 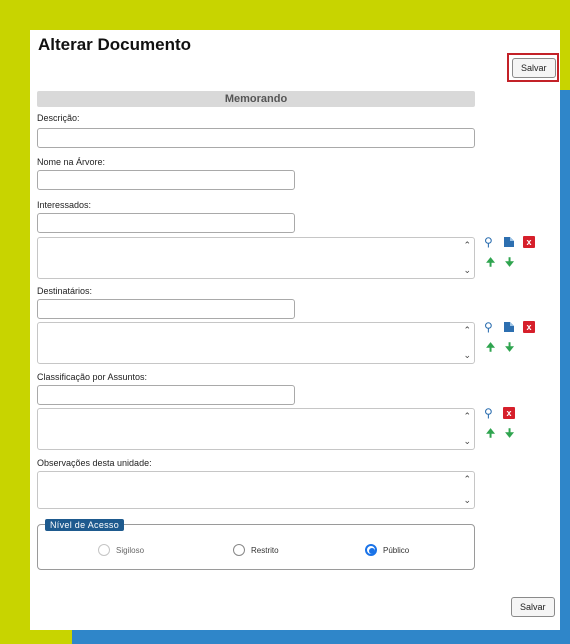 I want to click on destinatarios-list: ⌃ ⌄, so click(x=256, y=343).